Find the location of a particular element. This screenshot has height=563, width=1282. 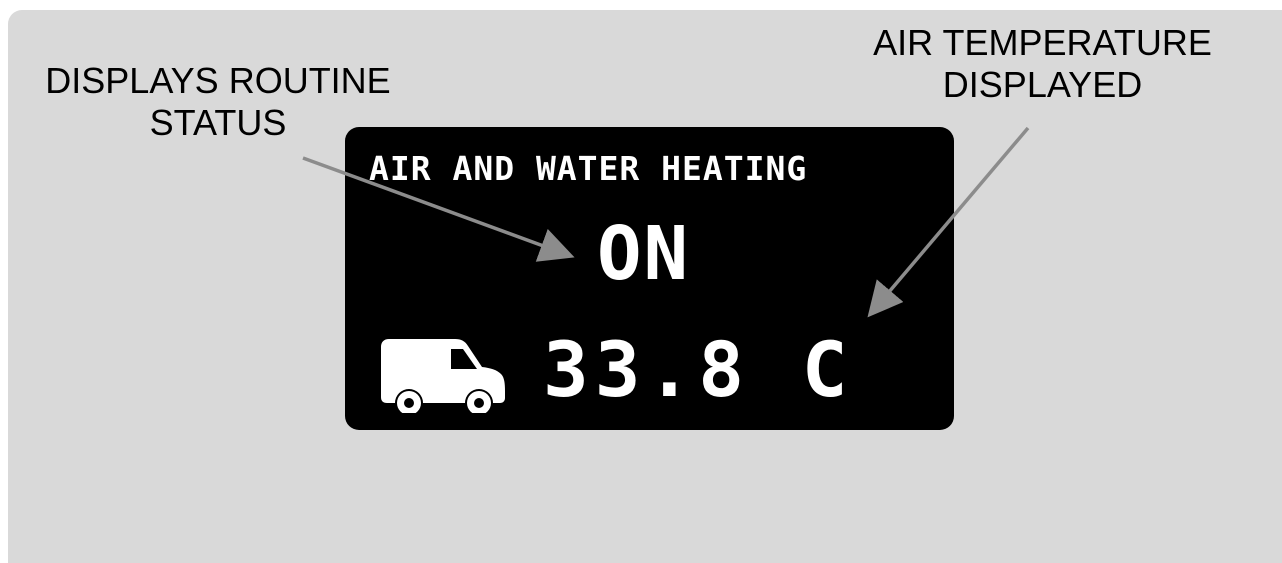

van-icon is located at coordinates (443, 376).